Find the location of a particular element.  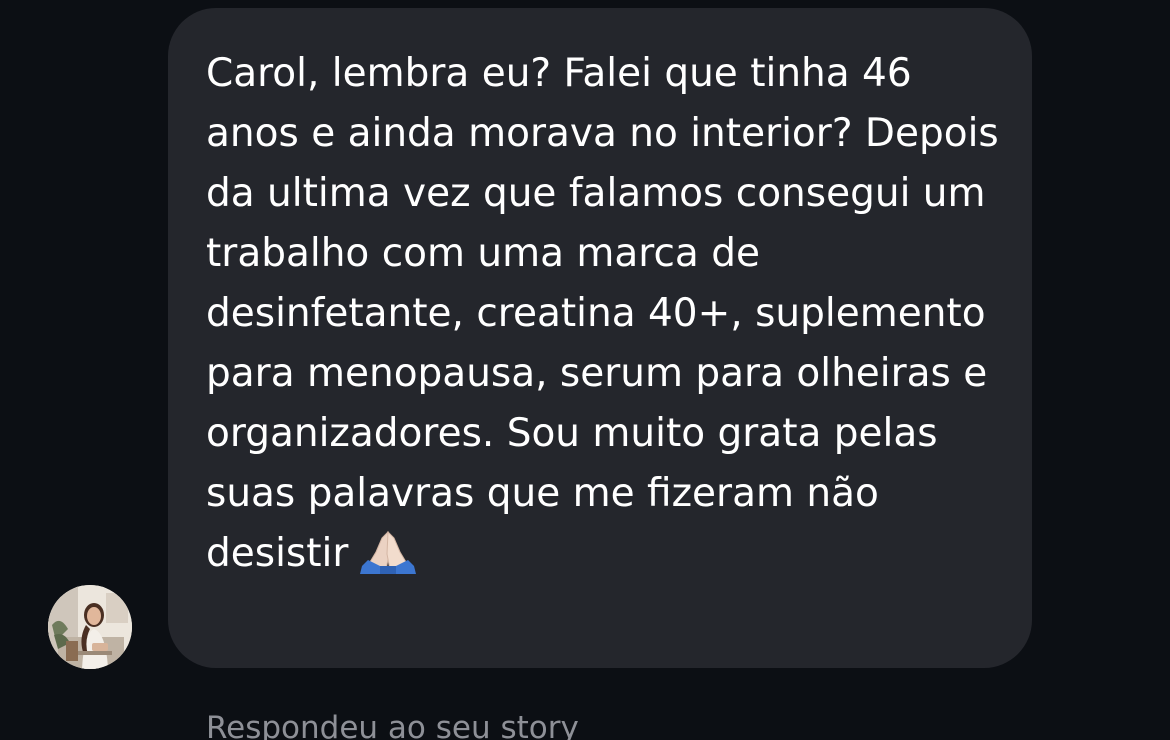

avatar-photo is located at coordinates (90, 627).